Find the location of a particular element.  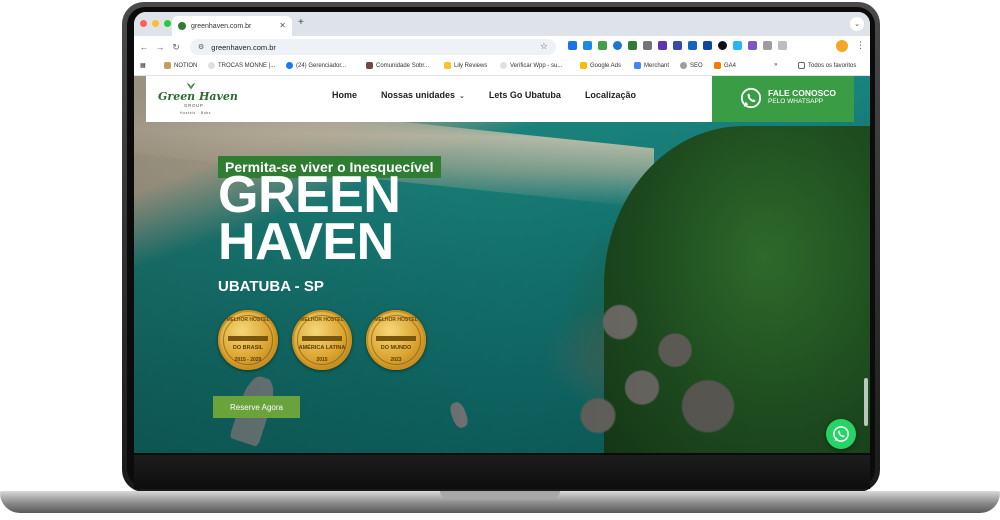

hero-location: UBATUBA - SP is located at coordinates (271, 286).